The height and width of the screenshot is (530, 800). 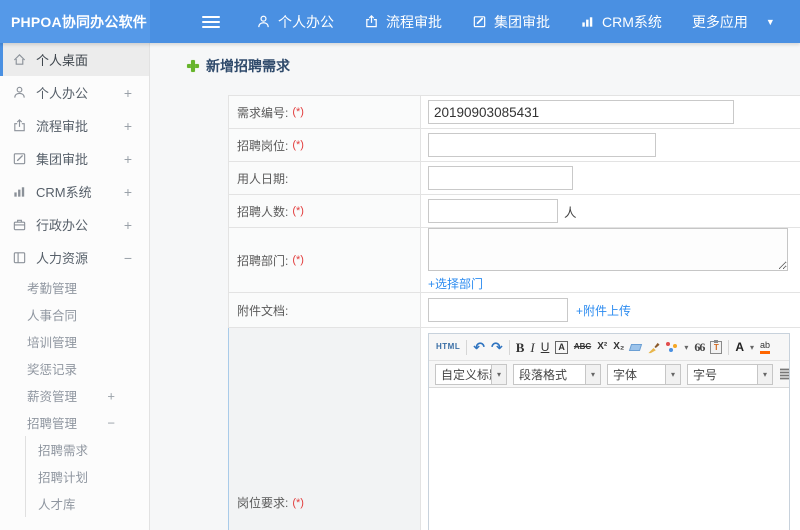 I want to click on eraser-icon, so click(x=636, y=347).